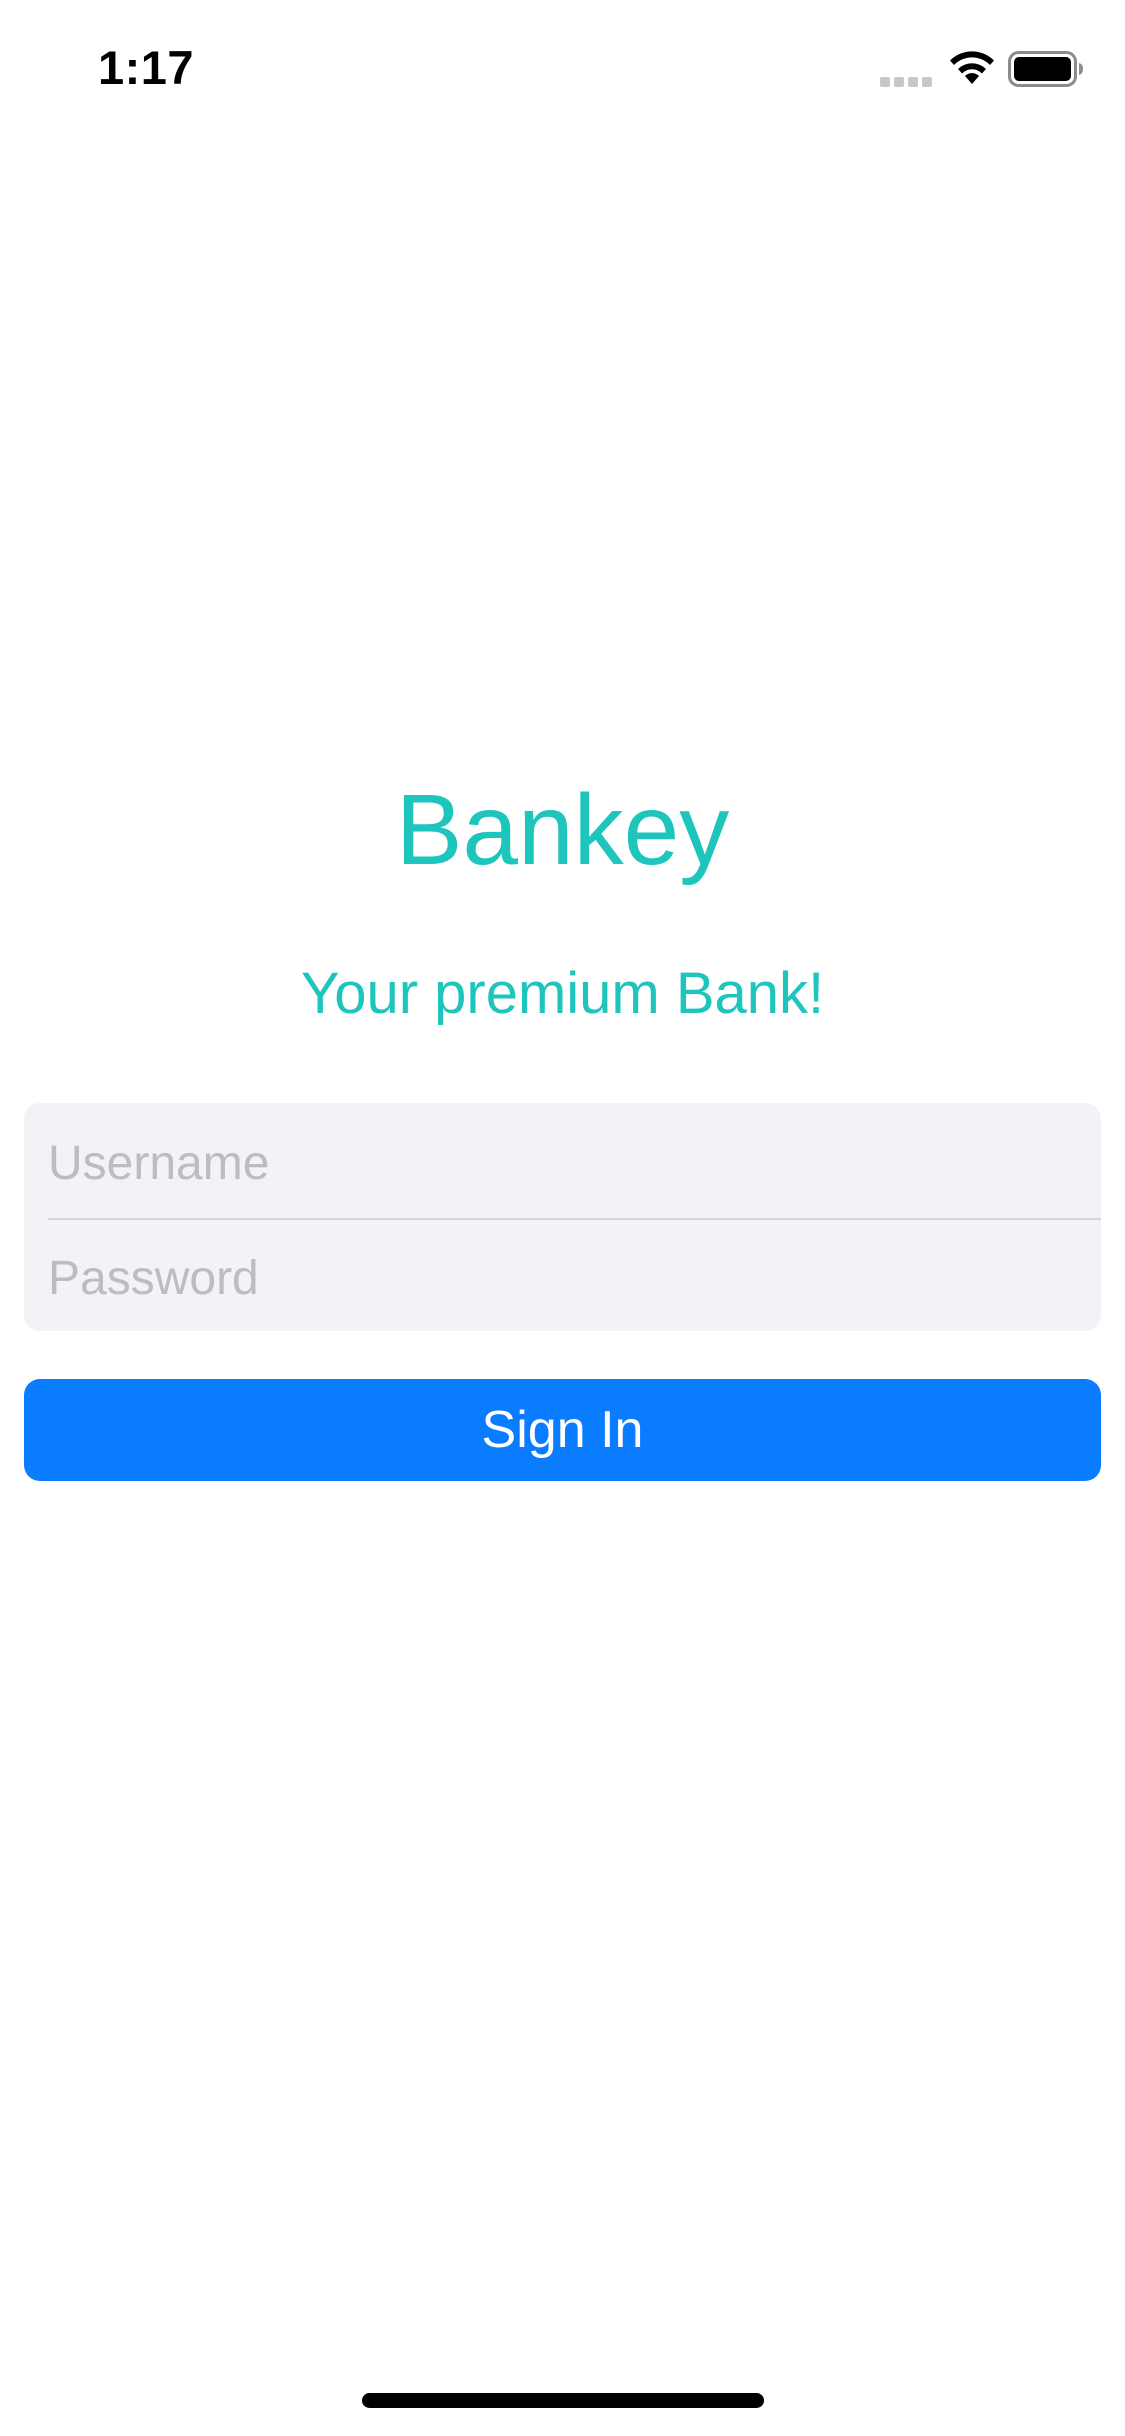 This screenshot has height=2436, width=1125. What do you see at coordinates (563, 1278) in the screenshot?
I see `password-input` at bounding box center [563, 1278].